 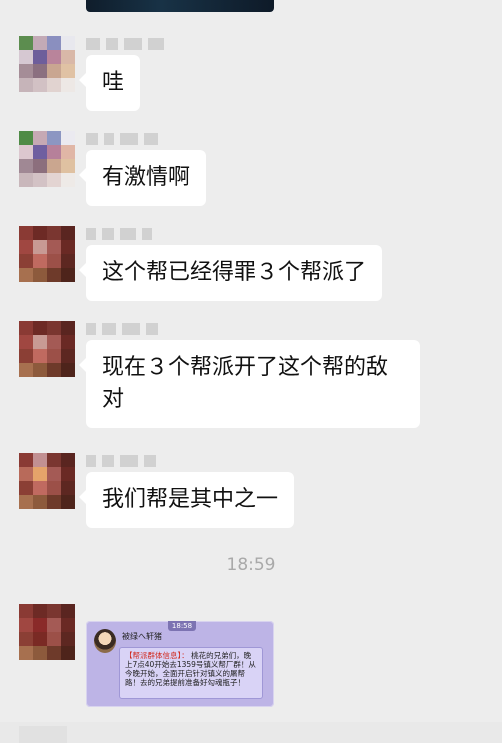 What do you see at coordinates (157, 655) in the screenshot?
I see `shared-image-heading: 【帮派群体信息】：` at bounding box center [157, 655].